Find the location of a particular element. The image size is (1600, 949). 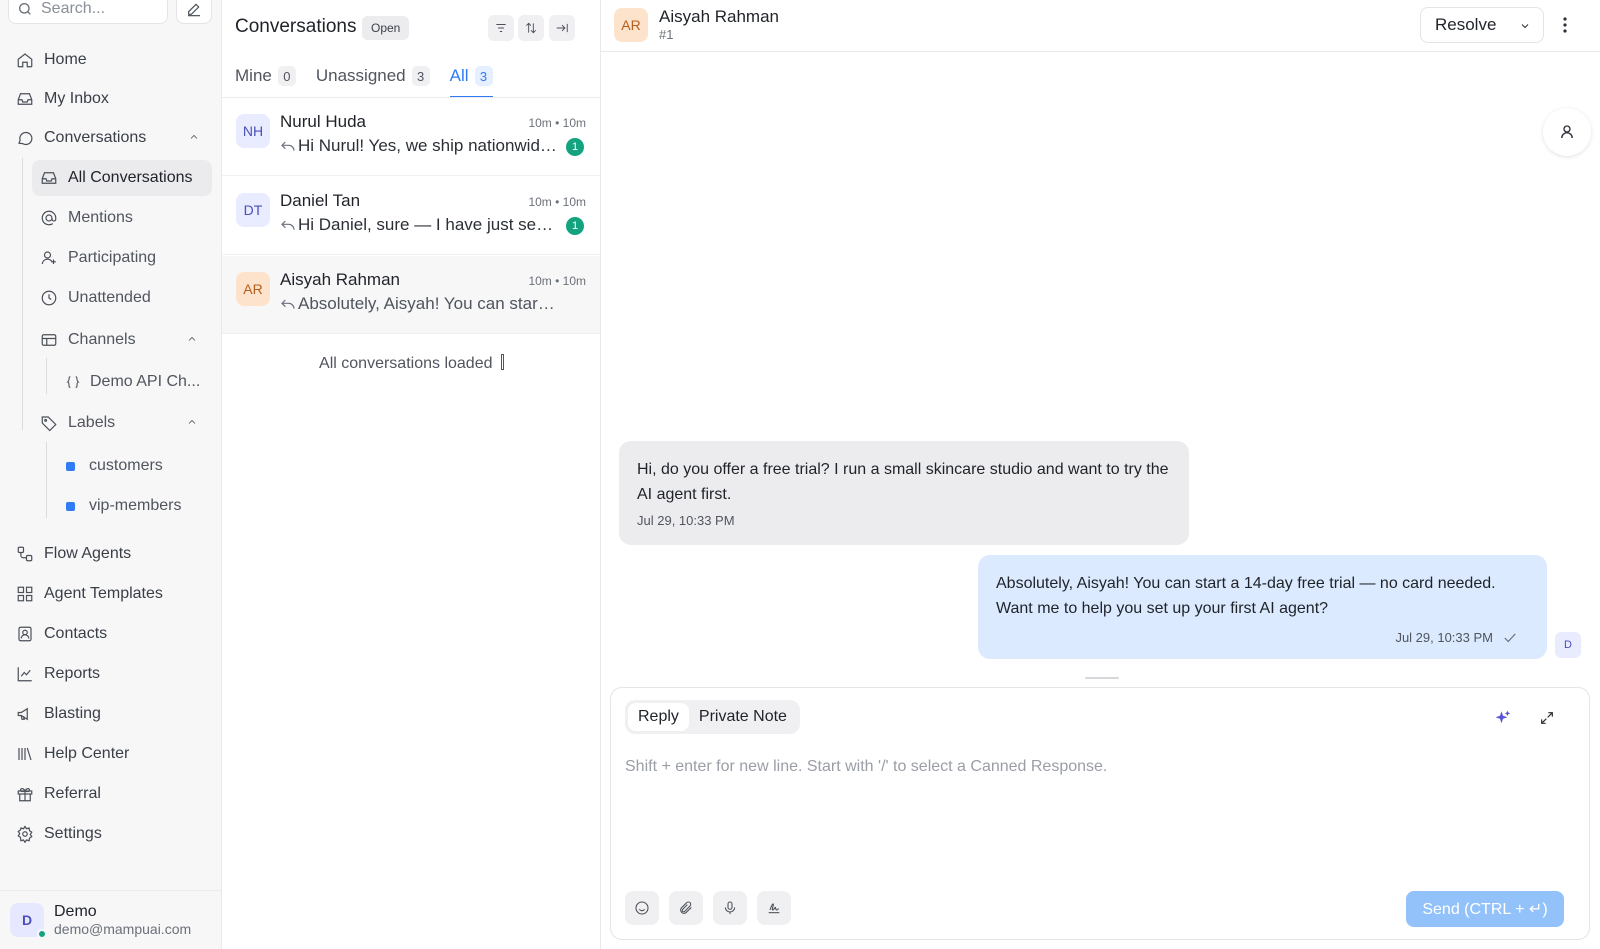

collapse-panel-button is located at coordinates (562, 28).